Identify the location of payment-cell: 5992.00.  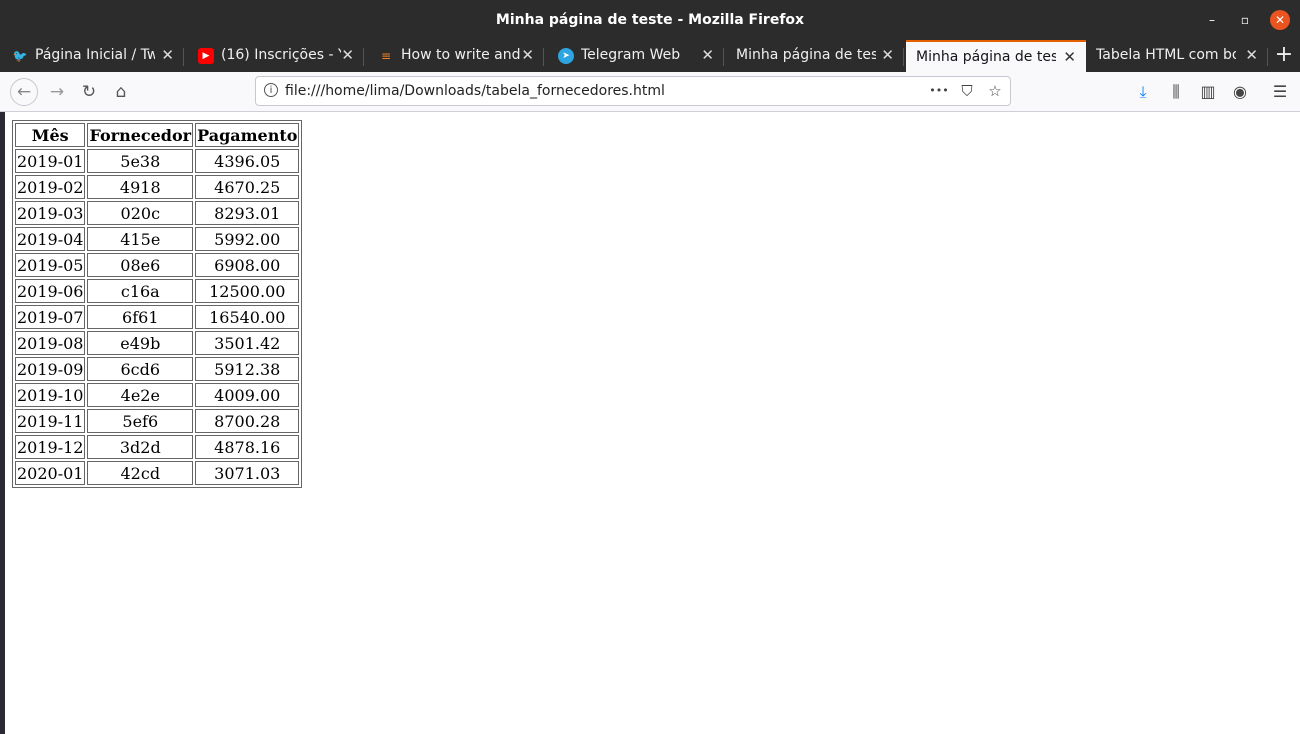
(247, 239).